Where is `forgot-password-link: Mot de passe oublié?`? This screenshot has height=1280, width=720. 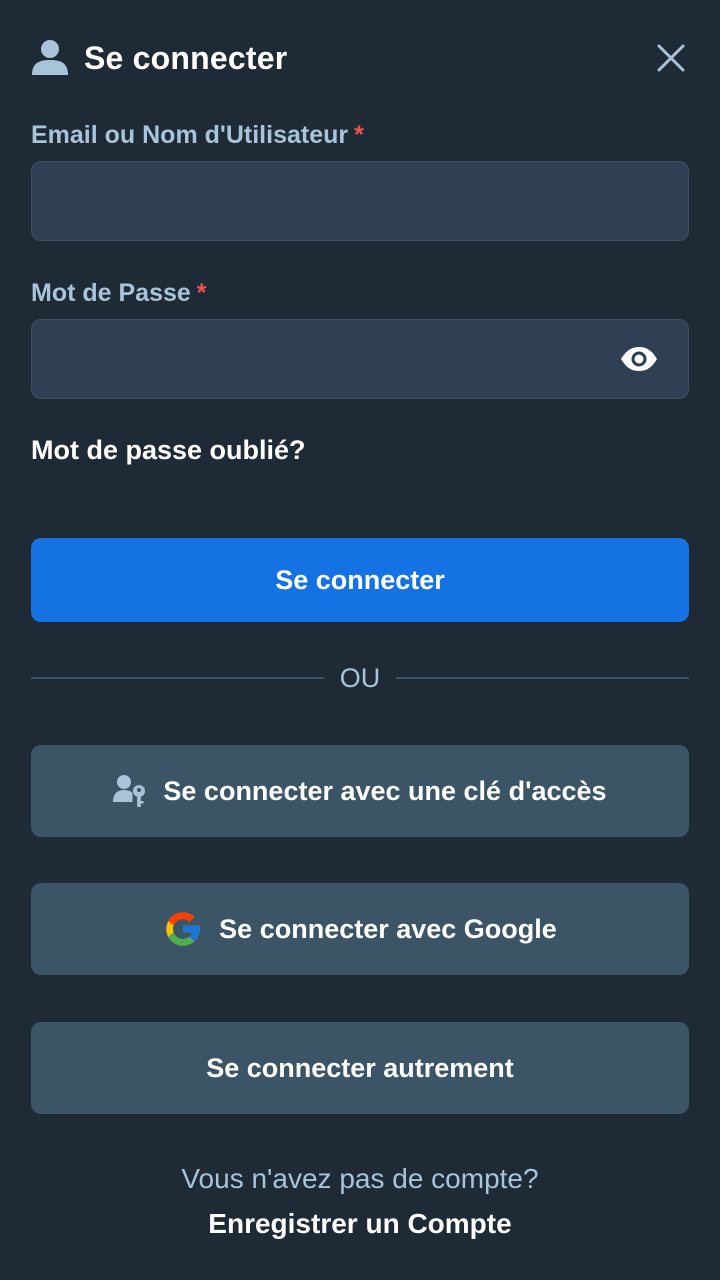 forgot-password-link: Mot de passe oublié? is located at coordinates (168, 450).